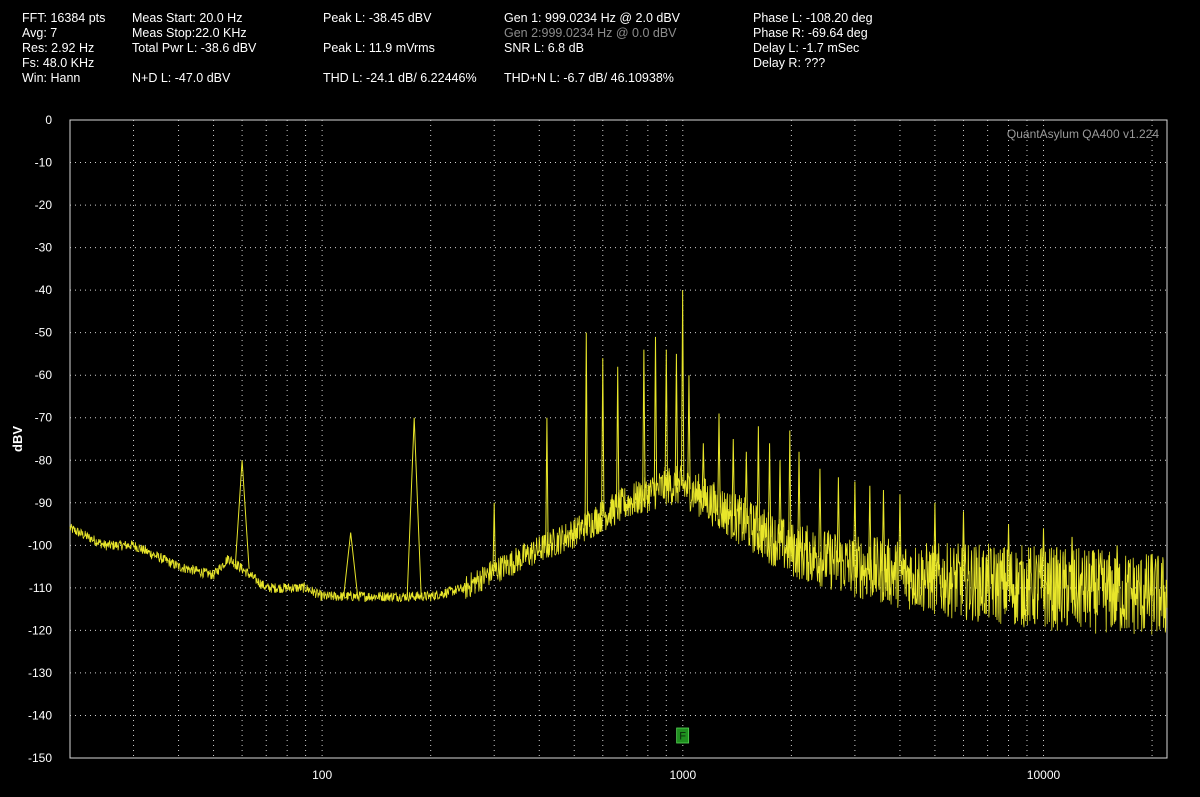 The width and height of the screenshot is (1200, 797). Describe the element at coordinates (589, 78) in the screenshot. I see `thd-n-readout: THD+N L: -6.7 dB/ 46.10938%` at that location.